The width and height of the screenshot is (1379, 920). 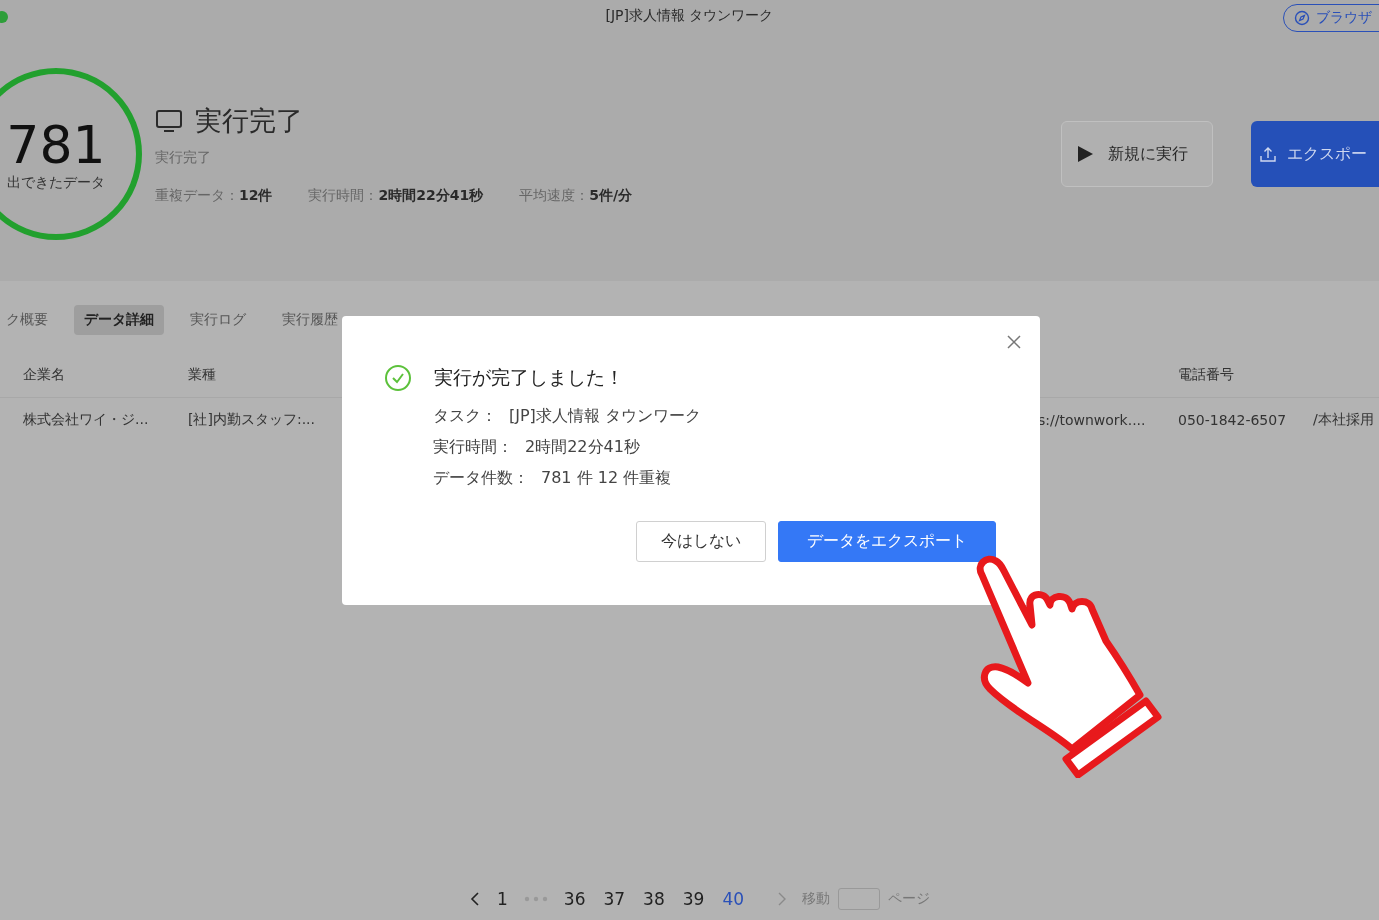 I want to click on stat-value: 5件/分, so click(x=611, y=195).